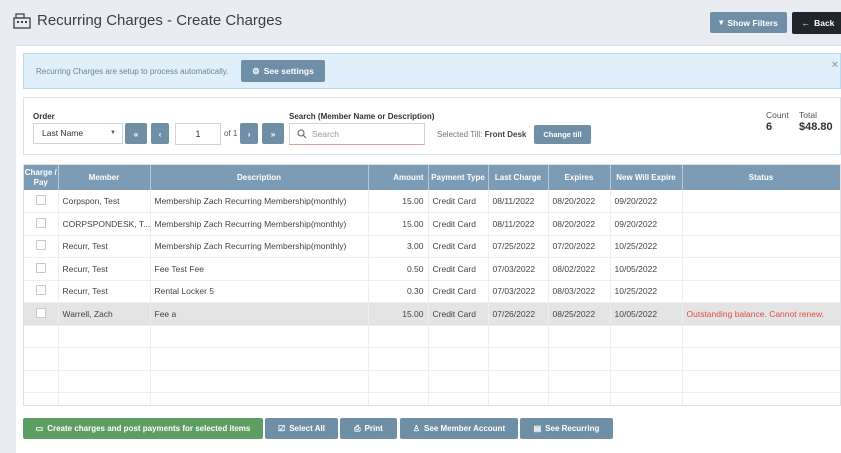 The image size is (841, 453). What do you see at coordinates (373, 428) in the screenshot?
I see `print-label: Print` at bounding box center [373, 428].